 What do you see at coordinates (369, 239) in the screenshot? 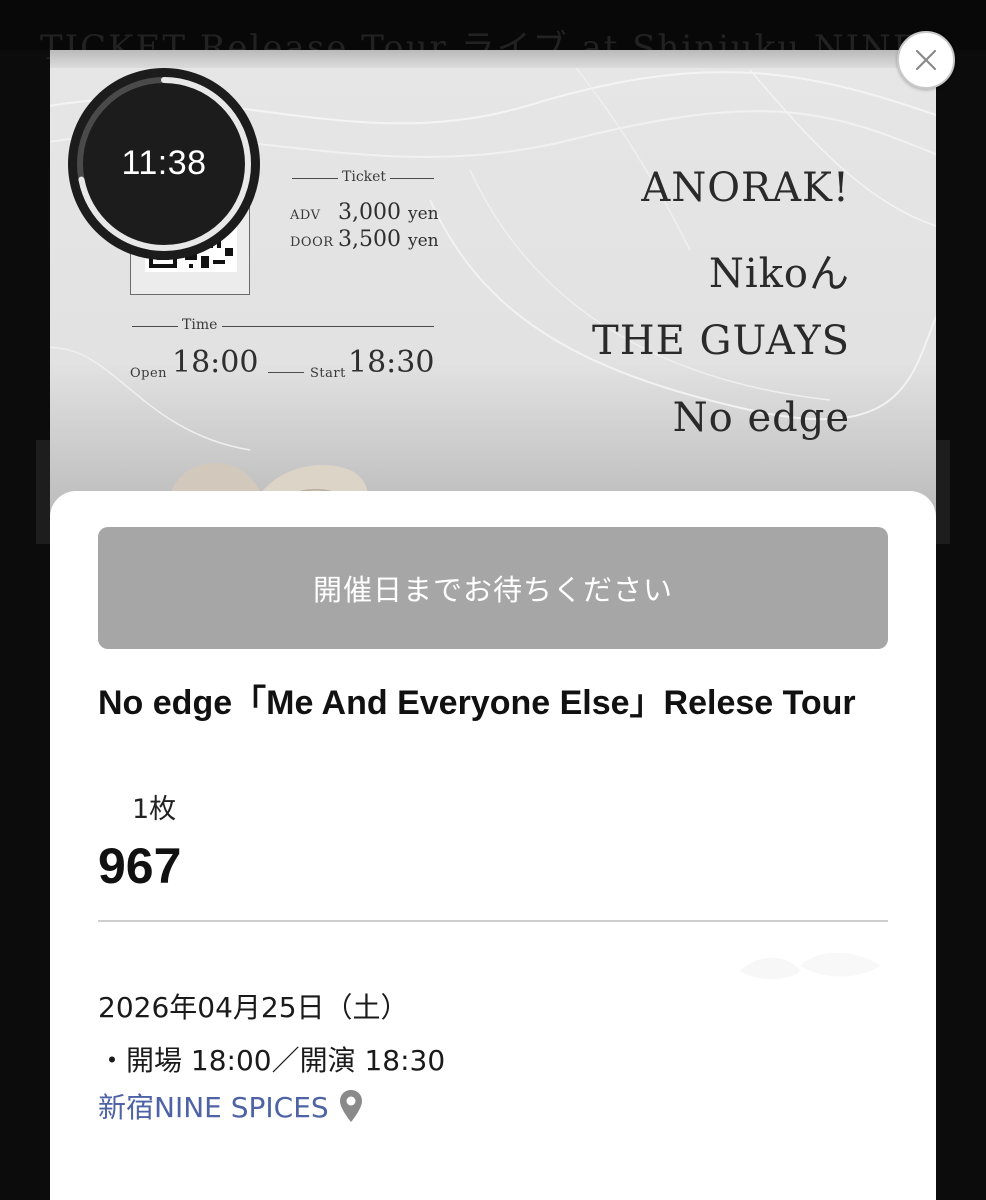
I see `flyer-door-amount: 3,500` at bounding box center [369, 239].